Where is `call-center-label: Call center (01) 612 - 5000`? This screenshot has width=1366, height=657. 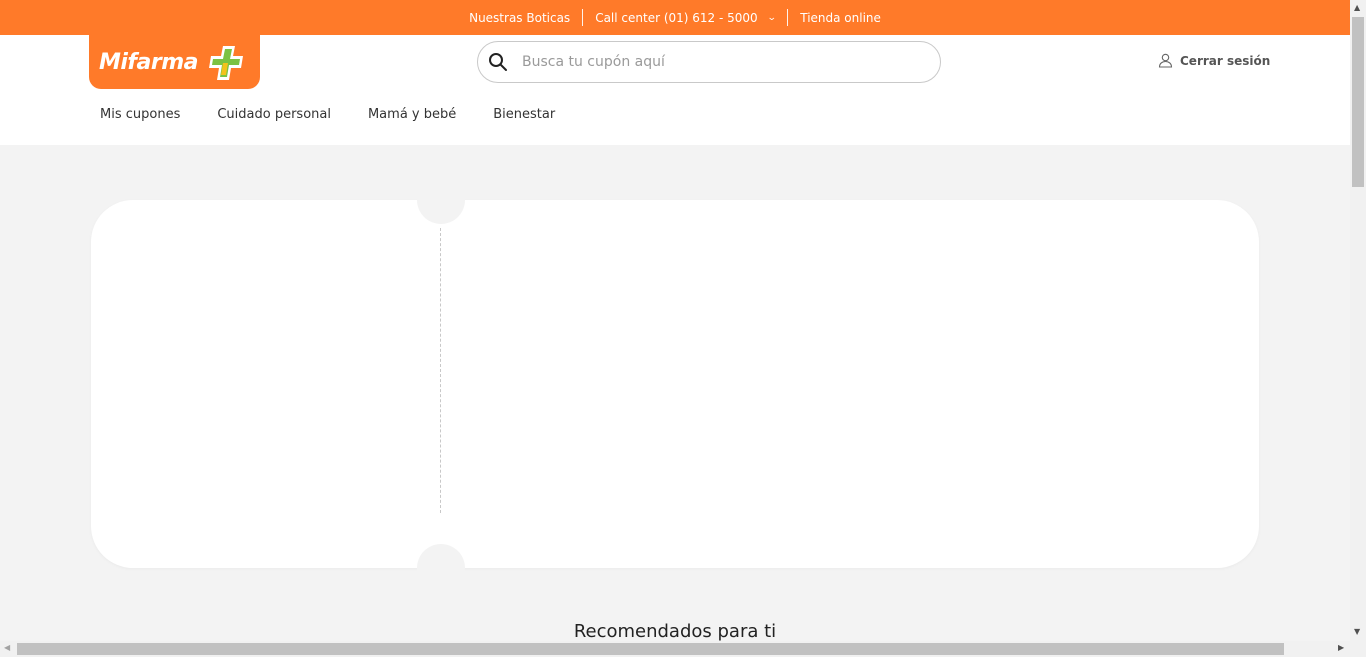
call-center-label: Call center (01) 612 - 5000 is located at coordinates (676, 17).